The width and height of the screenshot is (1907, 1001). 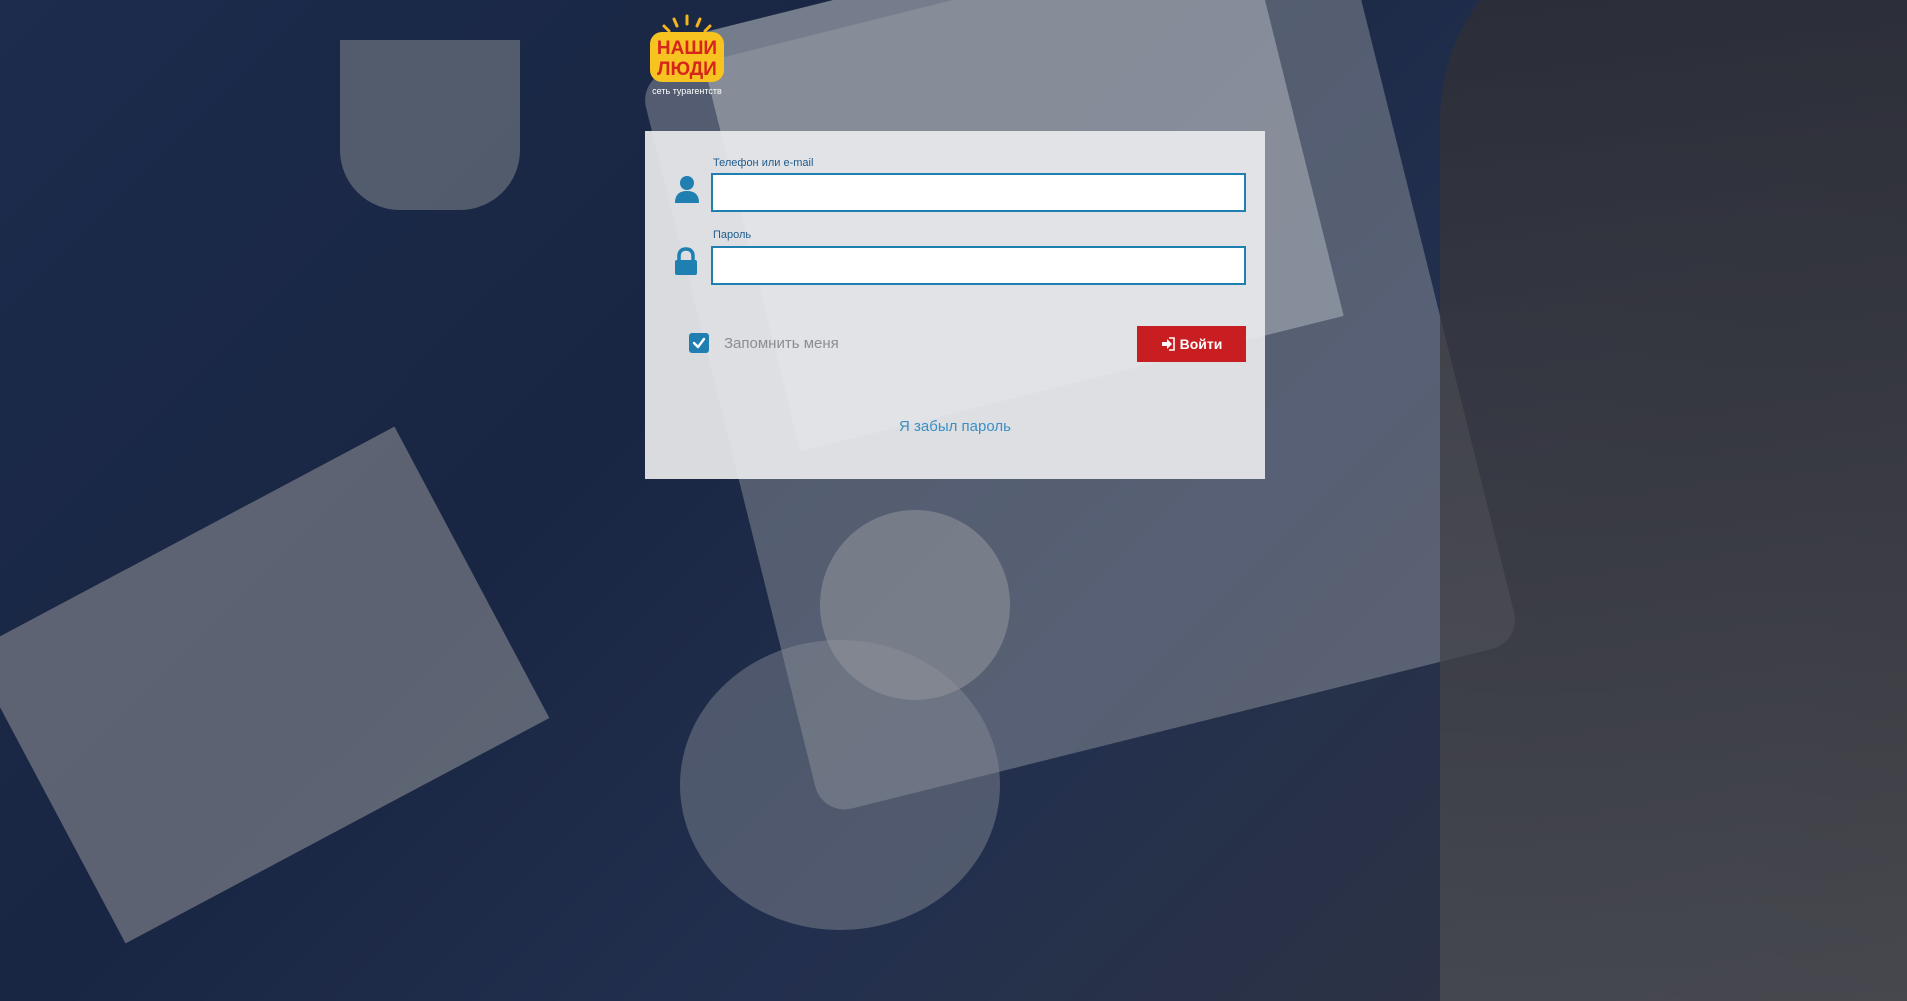 What do you see at coordinates (763, 163) in the screenshot?
I see `login-field-label: Телефон или e-mail` at bounding box center [763, 163].